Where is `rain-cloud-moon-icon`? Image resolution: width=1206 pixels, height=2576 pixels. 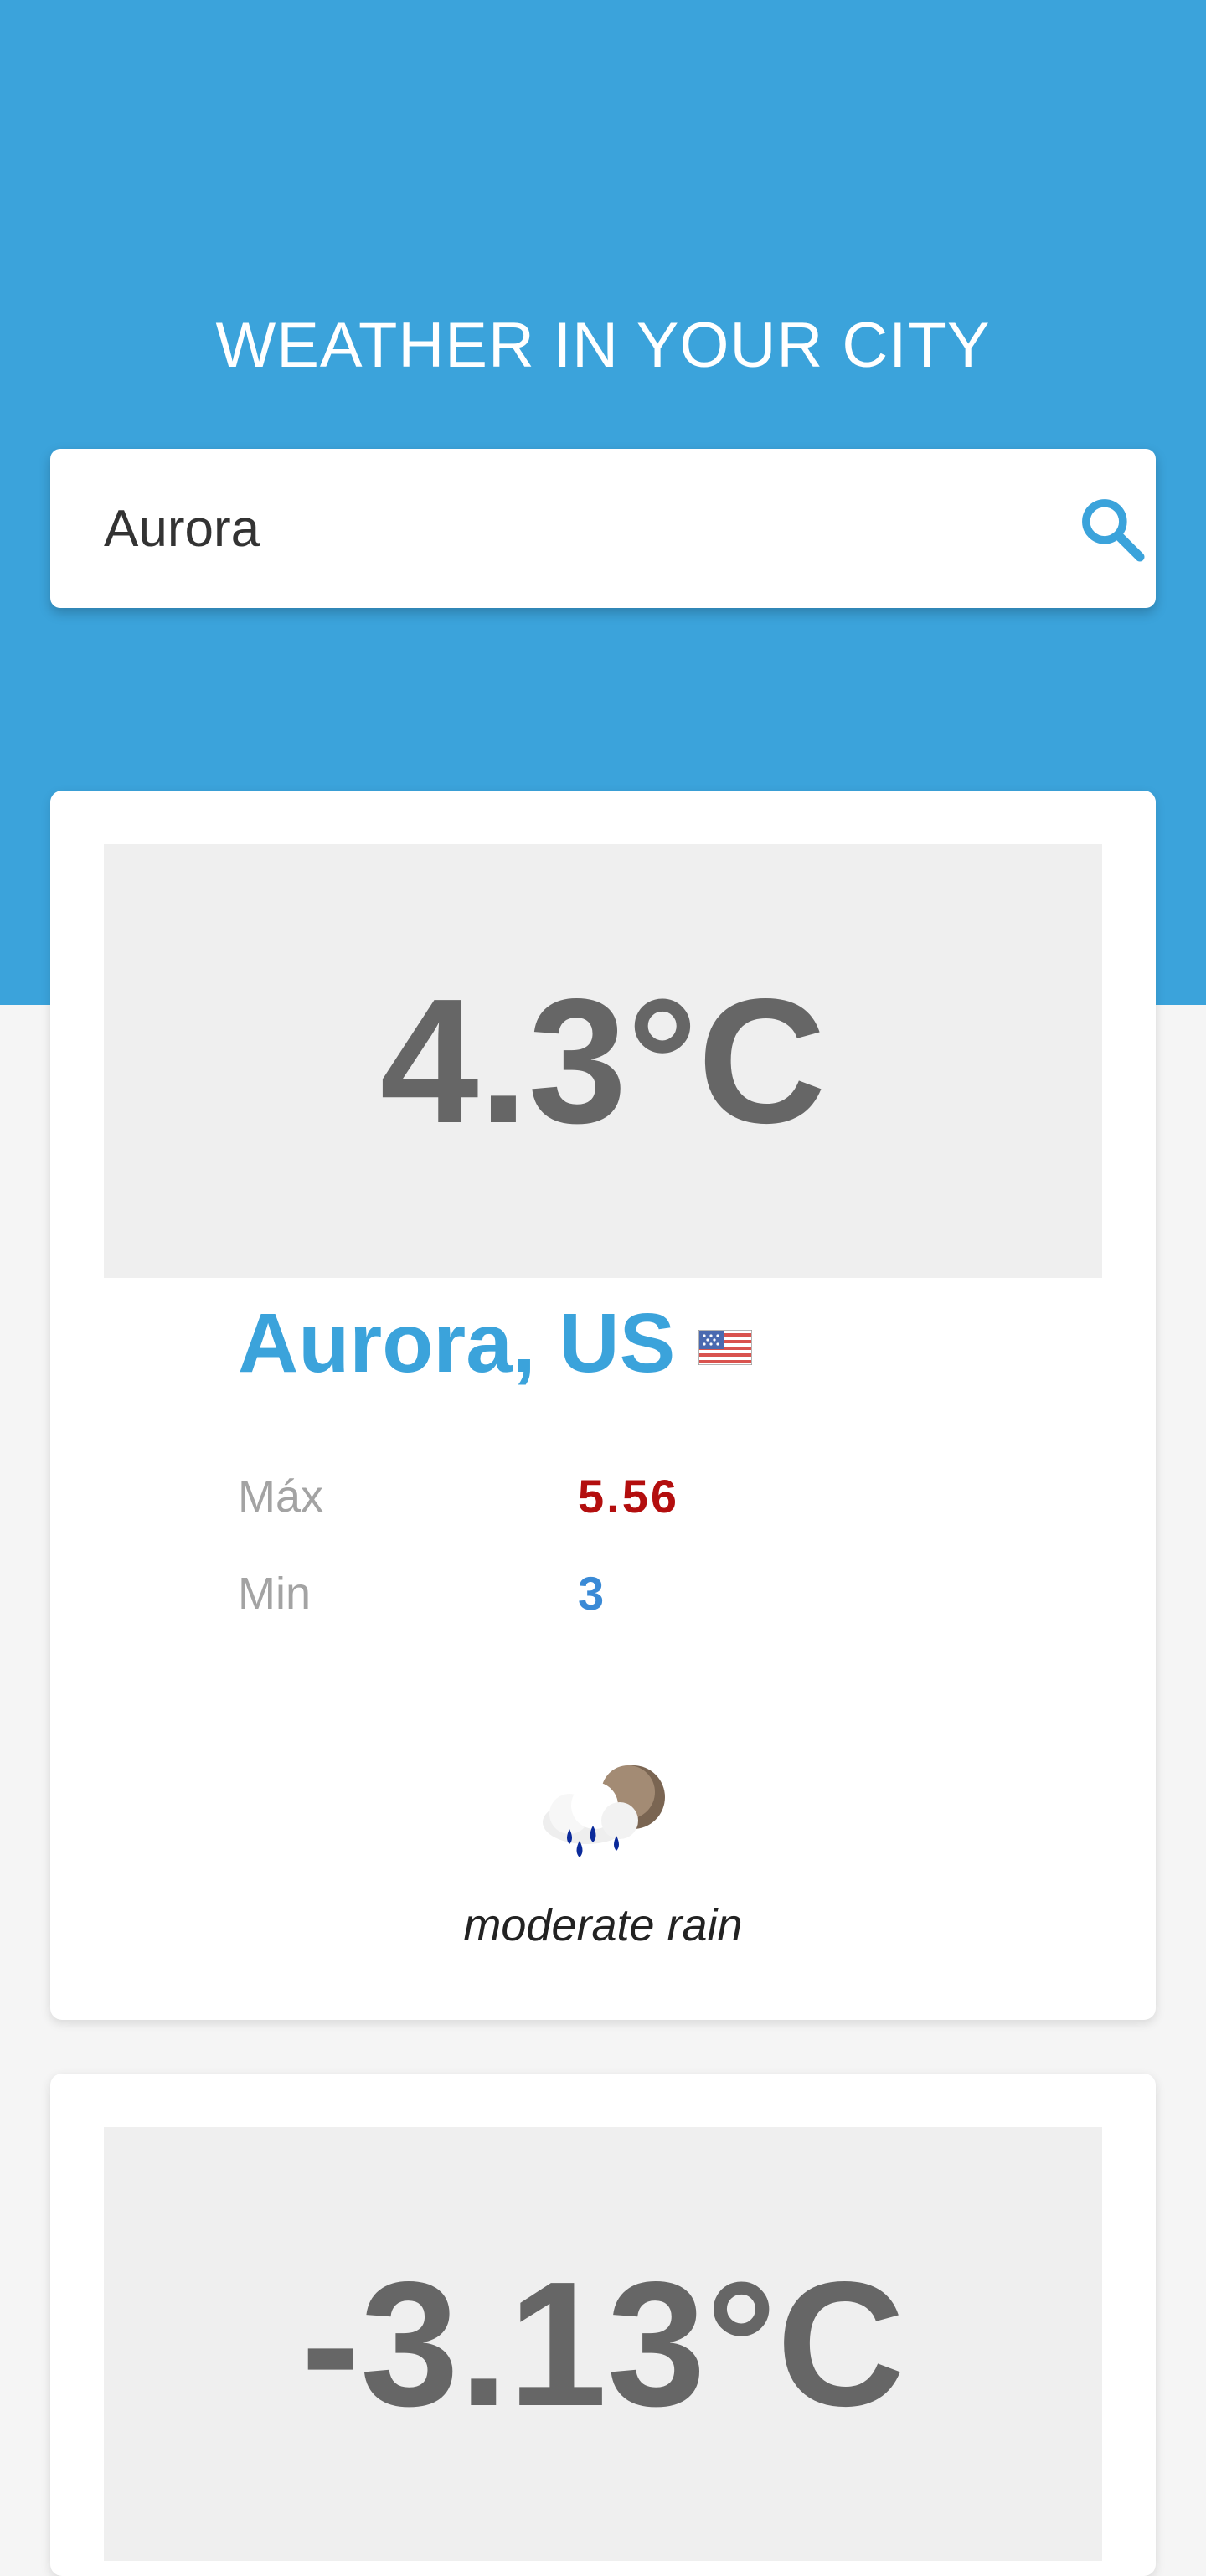 rain-cloud-moon-icon is located at coordinates (604, 1811).